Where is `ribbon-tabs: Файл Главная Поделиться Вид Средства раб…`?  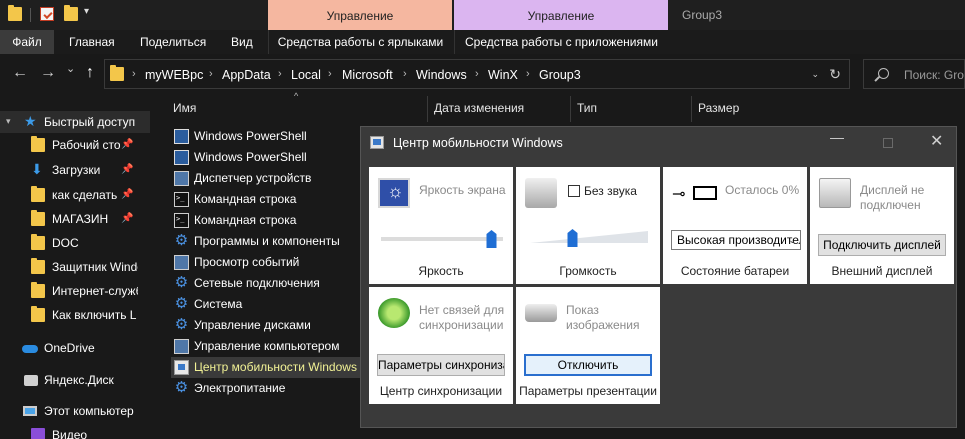
ribbon-tabs: Файл Главная Поделиться Вид Средства раб… is located at coordinates (482, 42).